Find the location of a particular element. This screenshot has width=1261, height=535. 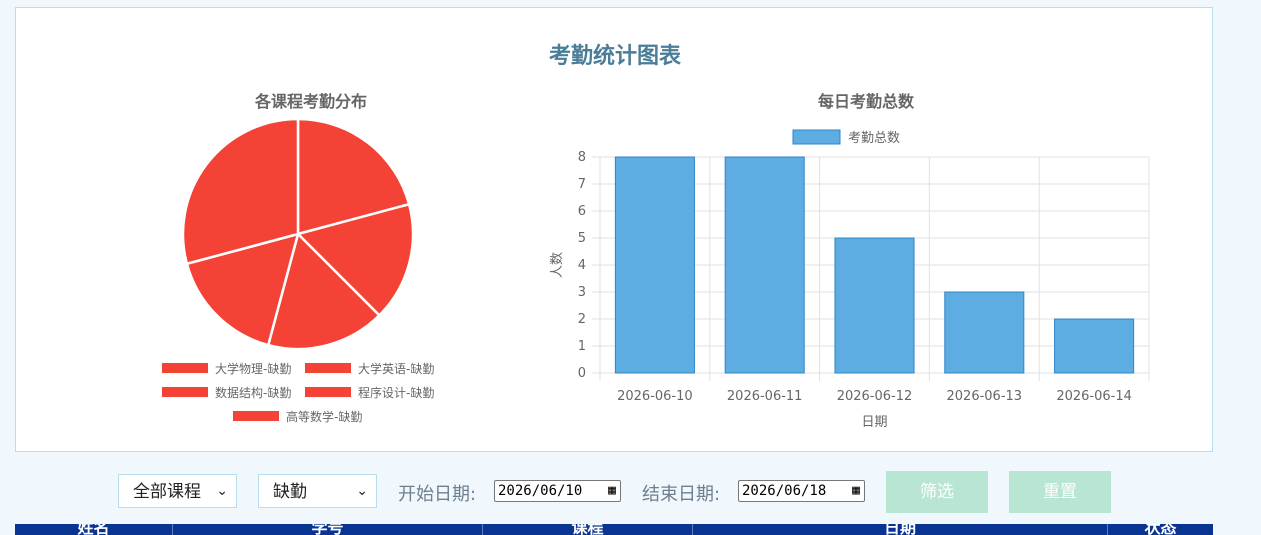

y-tick-label: 0 is located at coordinates (582, 373).